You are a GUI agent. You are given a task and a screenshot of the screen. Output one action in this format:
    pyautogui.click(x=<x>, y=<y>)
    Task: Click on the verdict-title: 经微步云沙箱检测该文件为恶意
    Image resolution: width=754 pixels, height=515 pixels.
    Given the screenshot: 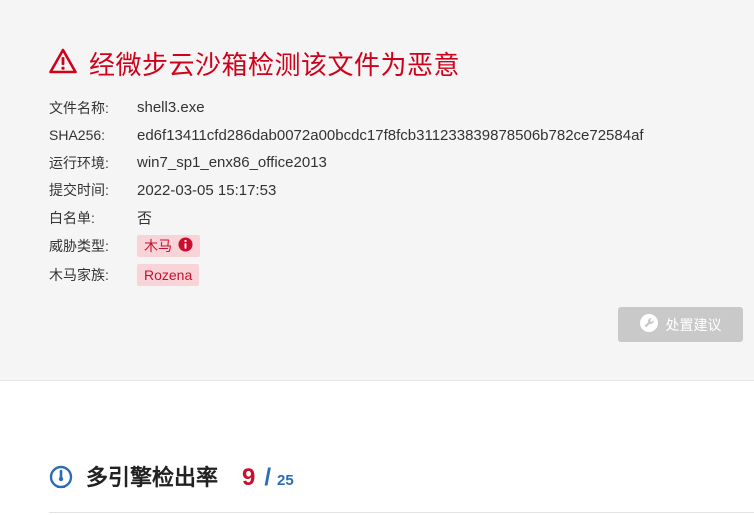 What is the action you would take?
    pyautogui.click(x=275, y=64)
    